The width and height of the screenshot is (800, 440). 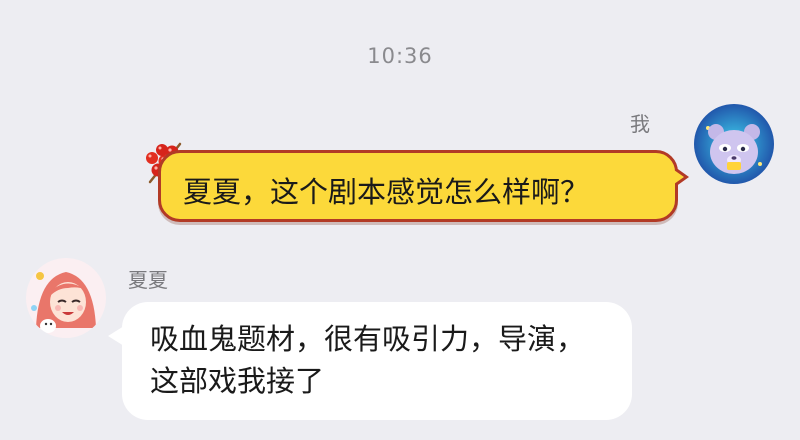 I want to click on sender-name-me: 我, so click(x=640, y=124).